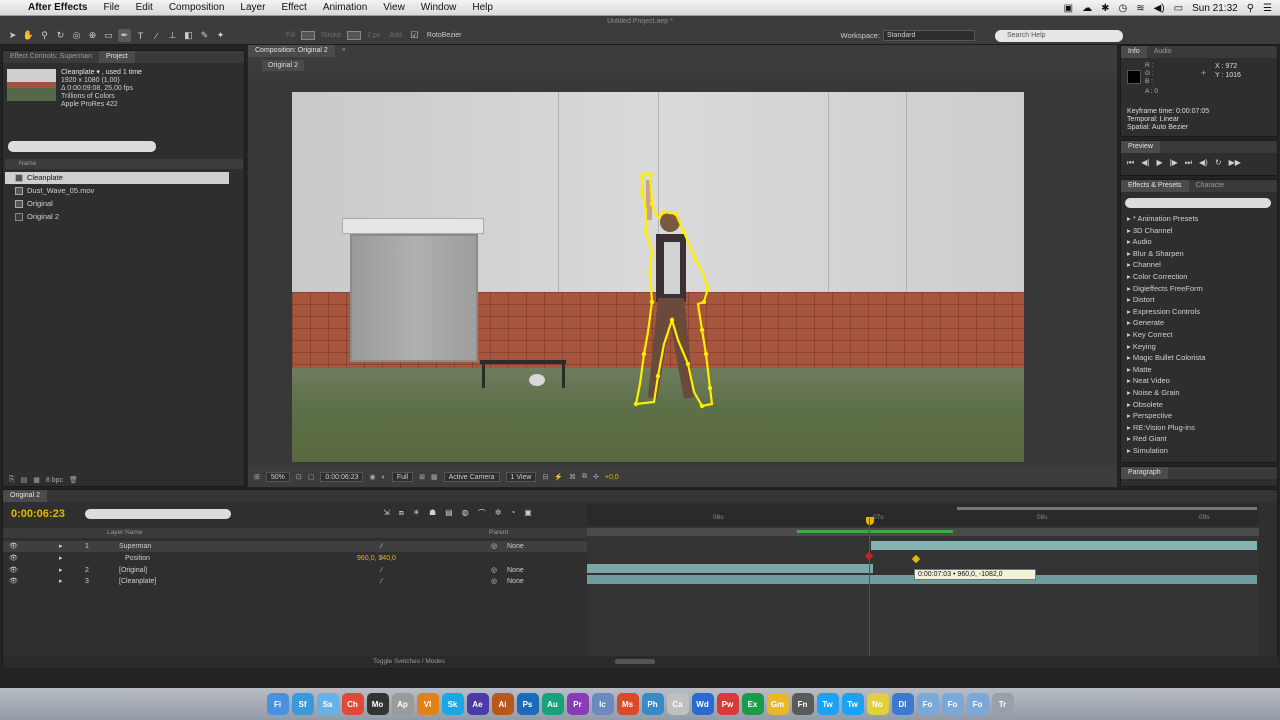 This screenshot has height=720, width=1280. What do you see at coordinates (635, 661) in the screenshot?
I see `zoom-slider` at bounding box center [635, 661].